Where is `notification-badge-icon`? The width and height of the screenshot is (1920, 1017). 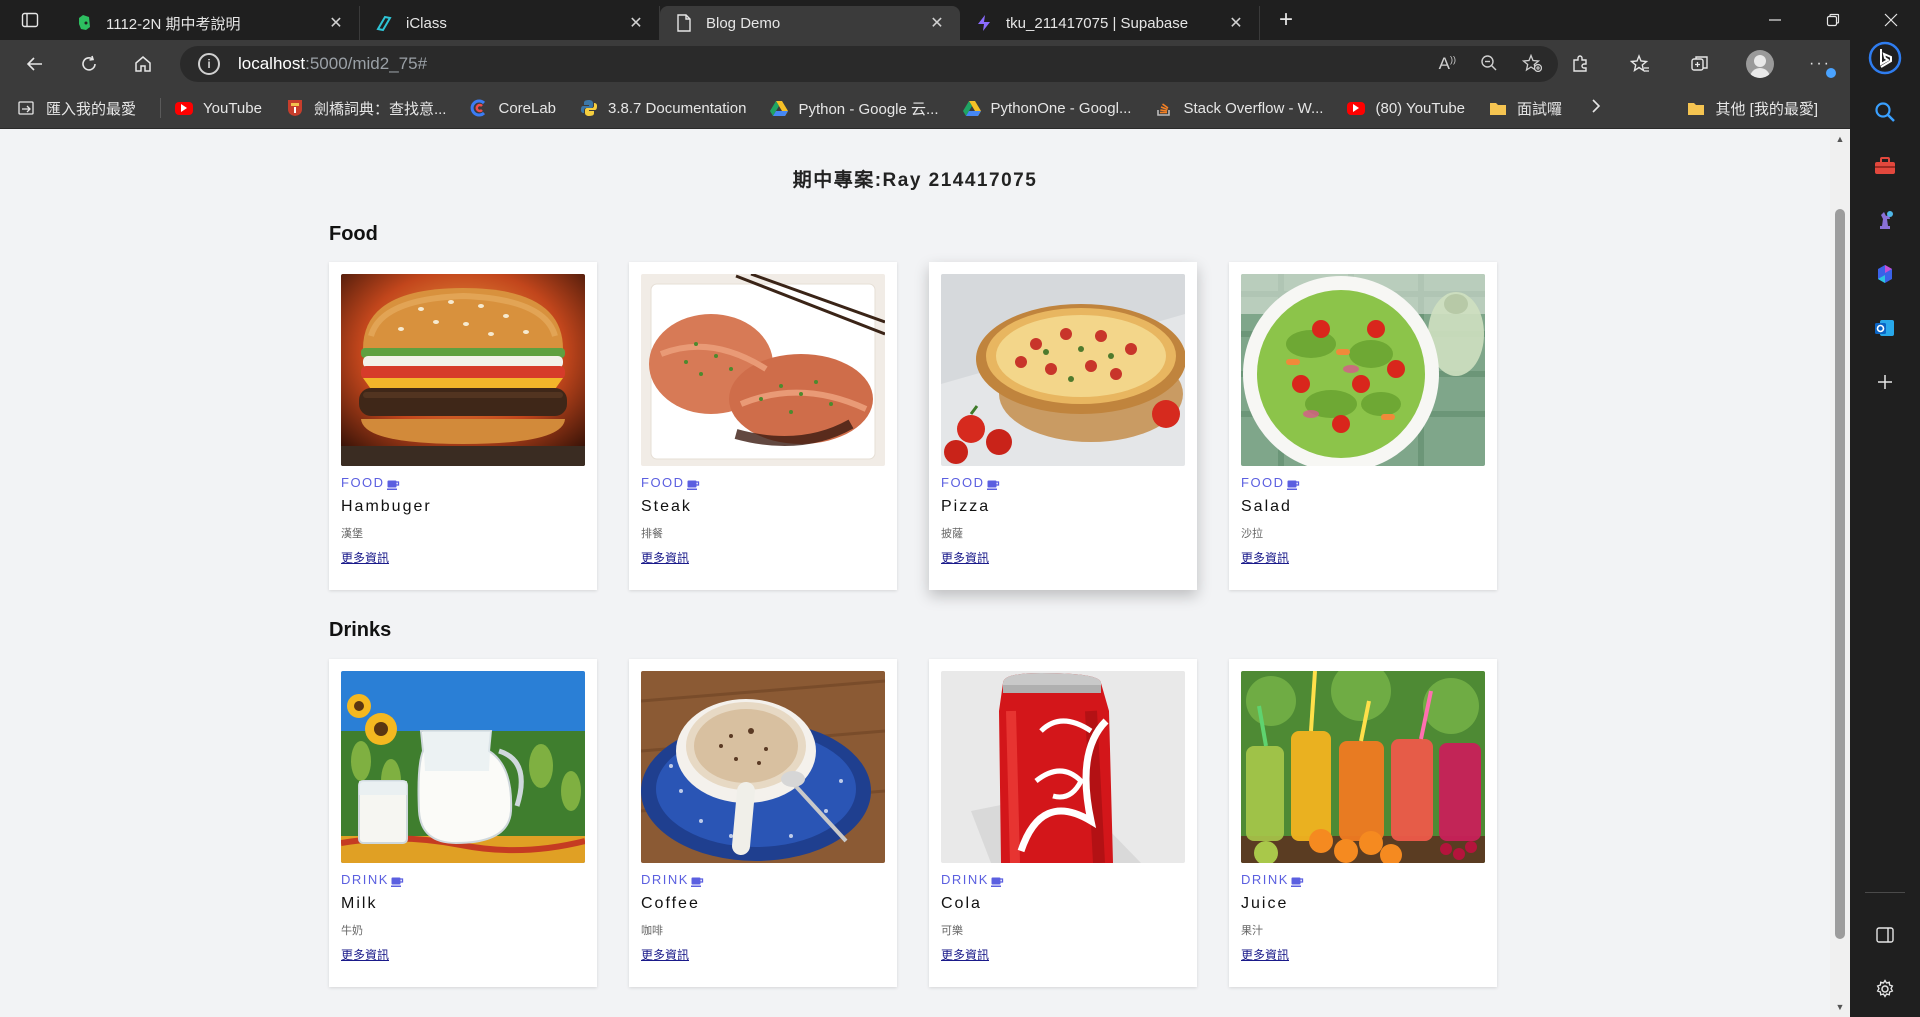
notification-badge-icon is located at coordinates (1831, 73).